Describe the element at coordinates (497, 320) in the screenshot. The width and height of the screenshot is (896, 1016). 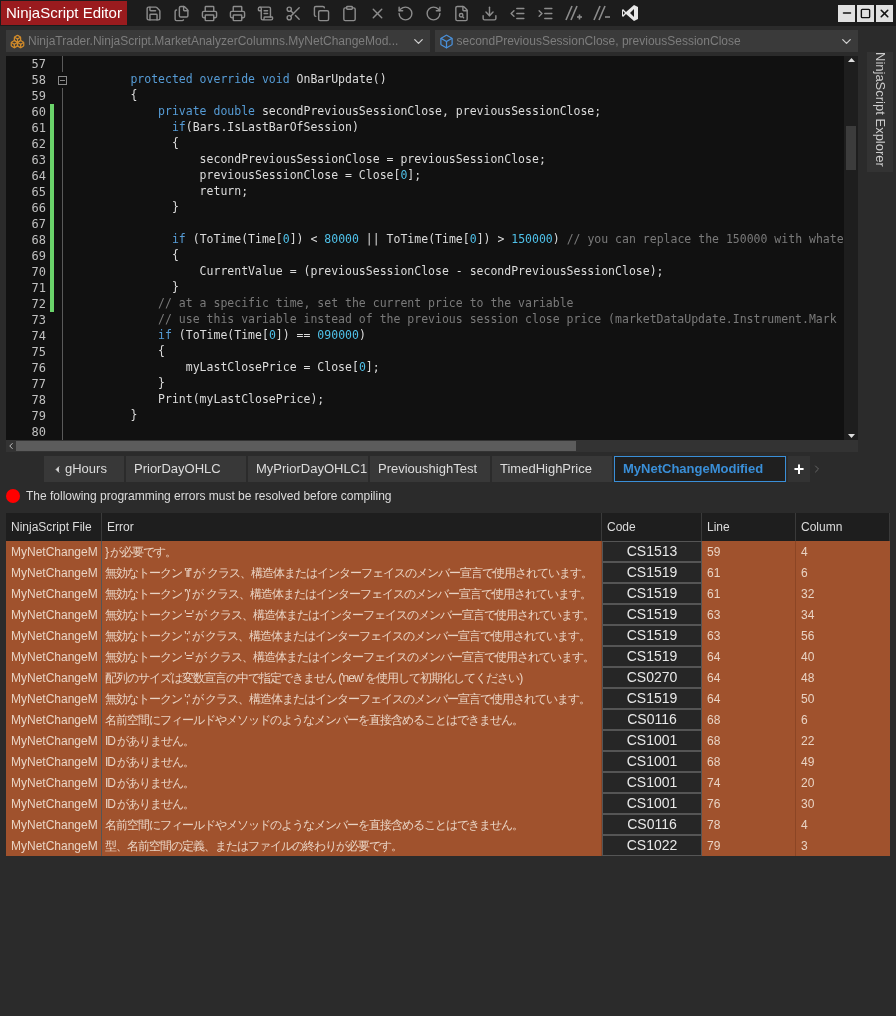
I see `code-line: // use this variable instead of the previous session close price (marketDataUpdate.Instrument.Mark` at that location.